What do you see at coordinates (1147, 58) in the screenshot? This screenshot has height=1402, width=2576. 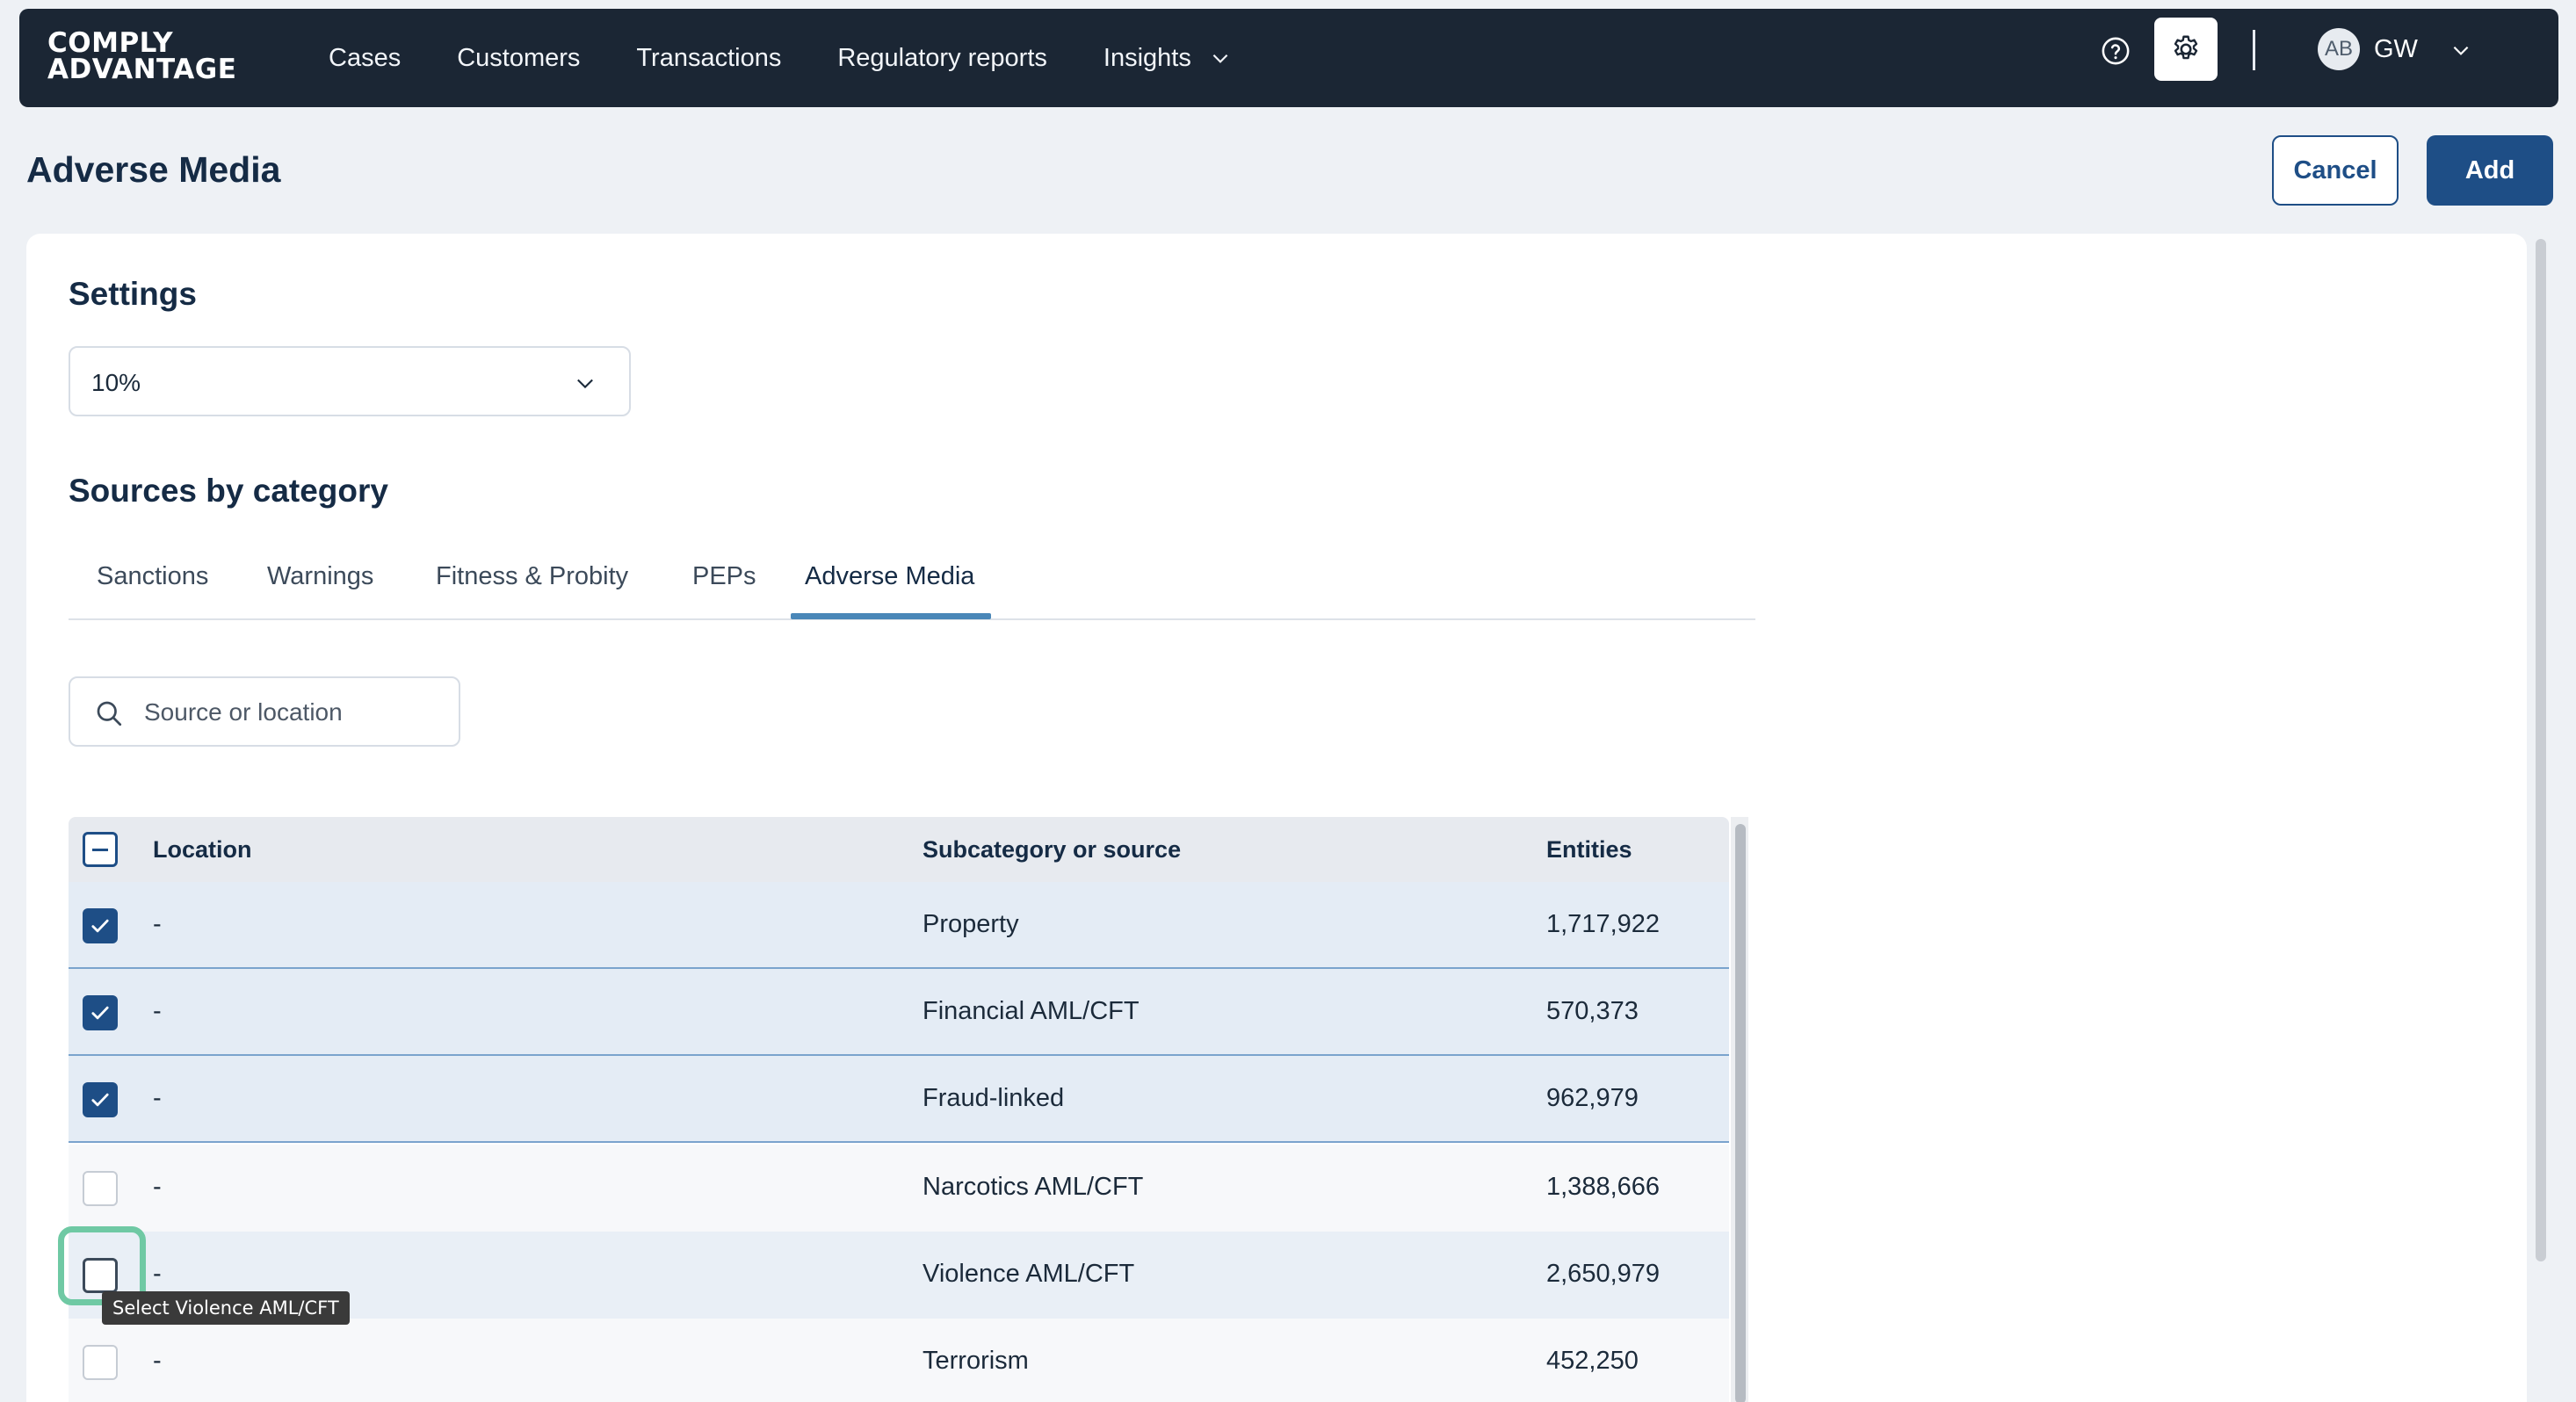 I see `nav-label: Insights` at bounding box center [1147, 58].